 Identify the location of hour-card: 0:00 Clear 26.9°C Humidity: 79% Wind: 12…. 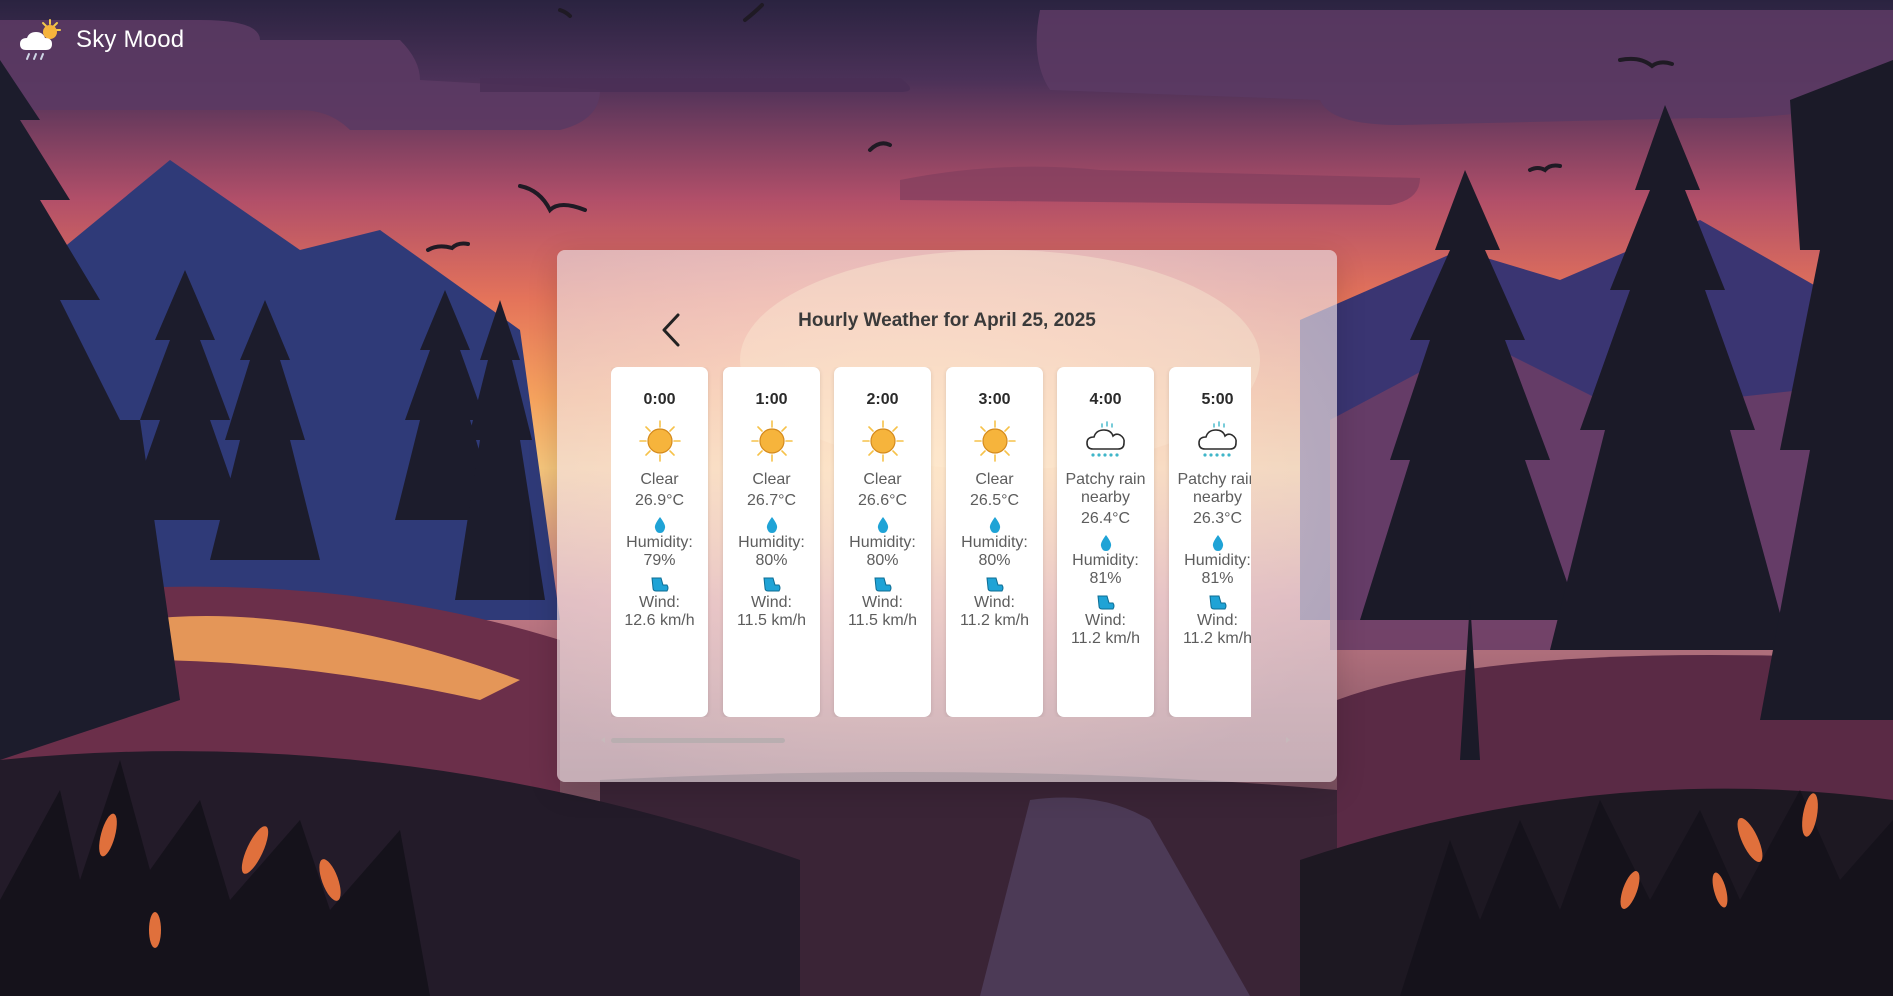
(659, 542).